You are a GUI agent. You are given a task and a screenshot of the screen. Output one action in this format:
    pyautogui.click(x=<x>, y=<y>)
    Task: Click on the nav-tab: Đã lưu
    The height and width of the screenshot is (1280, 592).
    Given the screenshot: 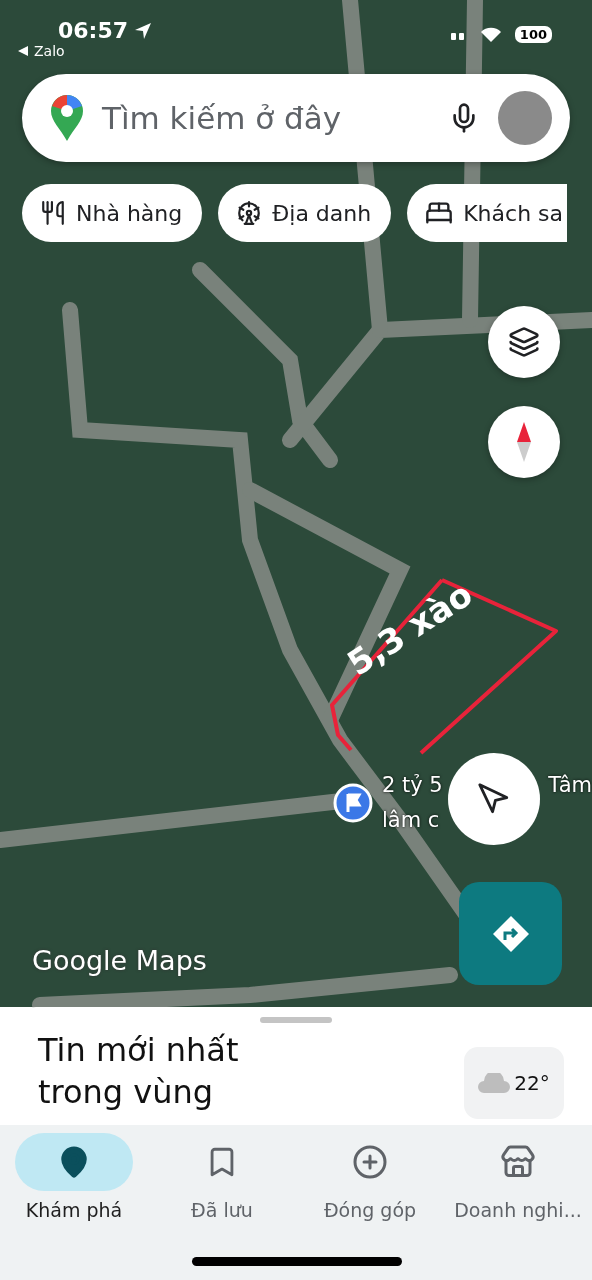 What is the action you would take?
    pyautogui.click(x=222, y=1206)
    